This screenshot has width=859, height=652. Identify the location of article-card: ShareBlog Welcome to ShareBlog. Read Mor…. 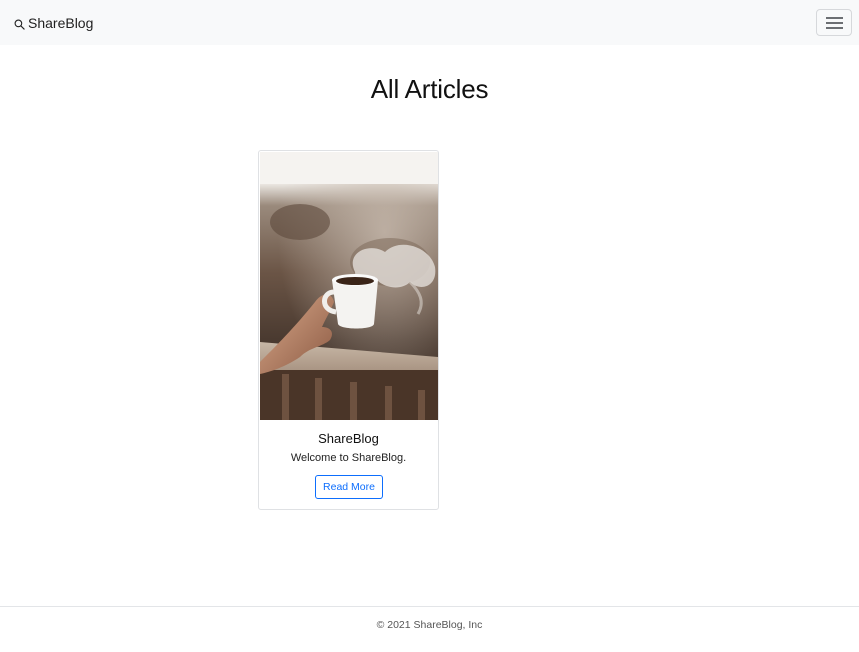
(348, 330).